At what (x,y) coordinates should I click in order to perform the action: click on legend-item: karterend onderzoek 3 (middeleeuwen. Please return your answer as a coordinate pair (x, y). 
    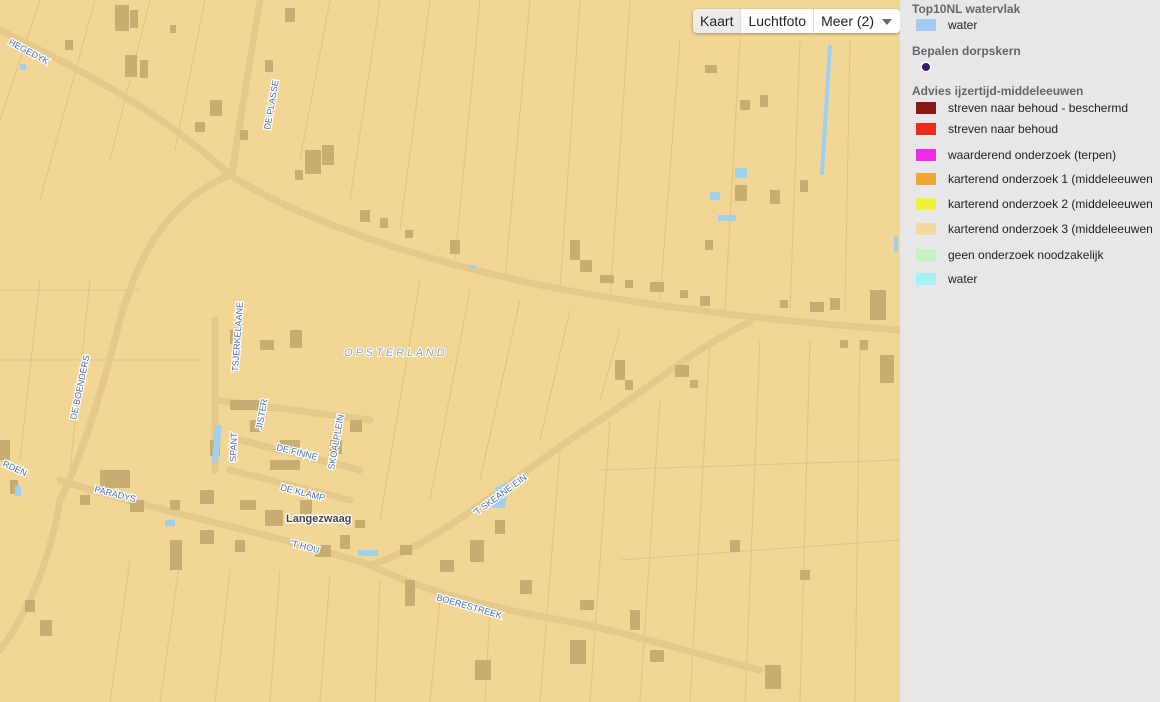
    Looking at the image, I should click on (1034, 229).